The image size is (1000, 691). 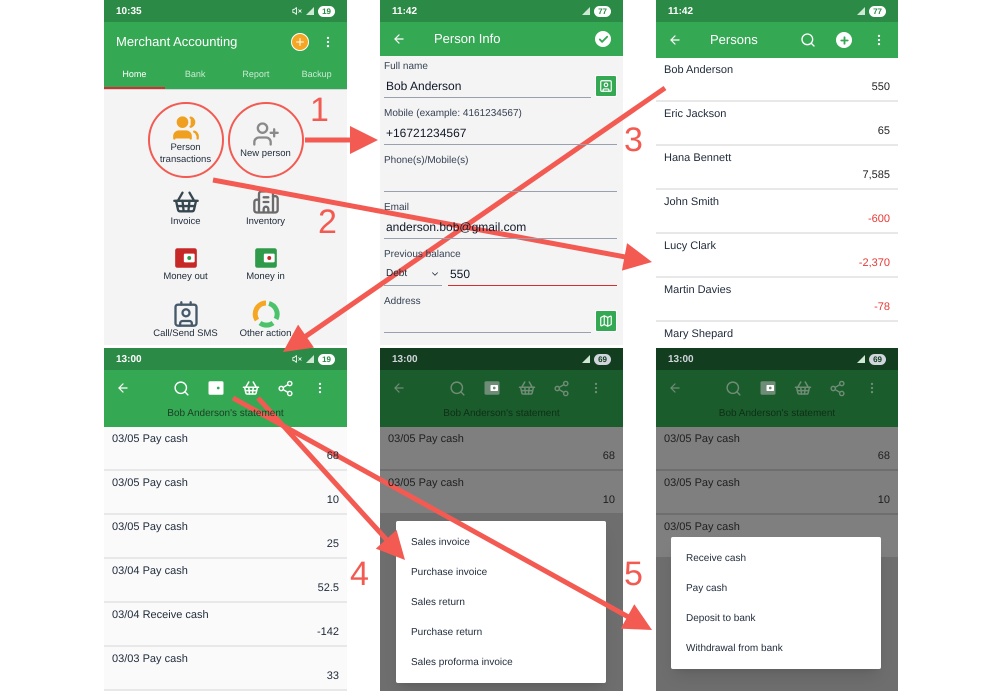 I want to click on map-icon, so click(x=606, y=321).